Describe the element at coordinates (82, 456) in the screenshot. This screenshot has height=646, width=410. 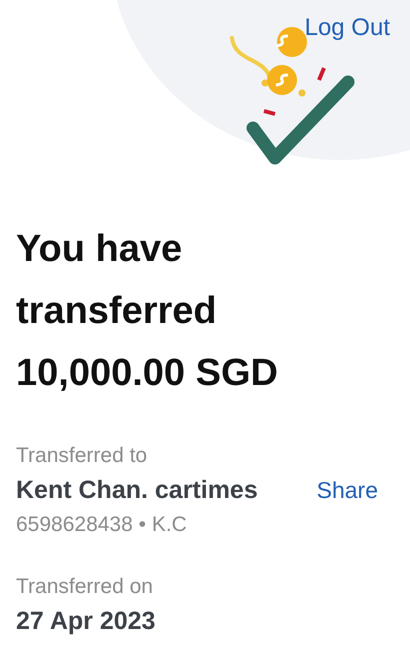
I see `field-label: Transferred to` at that location.